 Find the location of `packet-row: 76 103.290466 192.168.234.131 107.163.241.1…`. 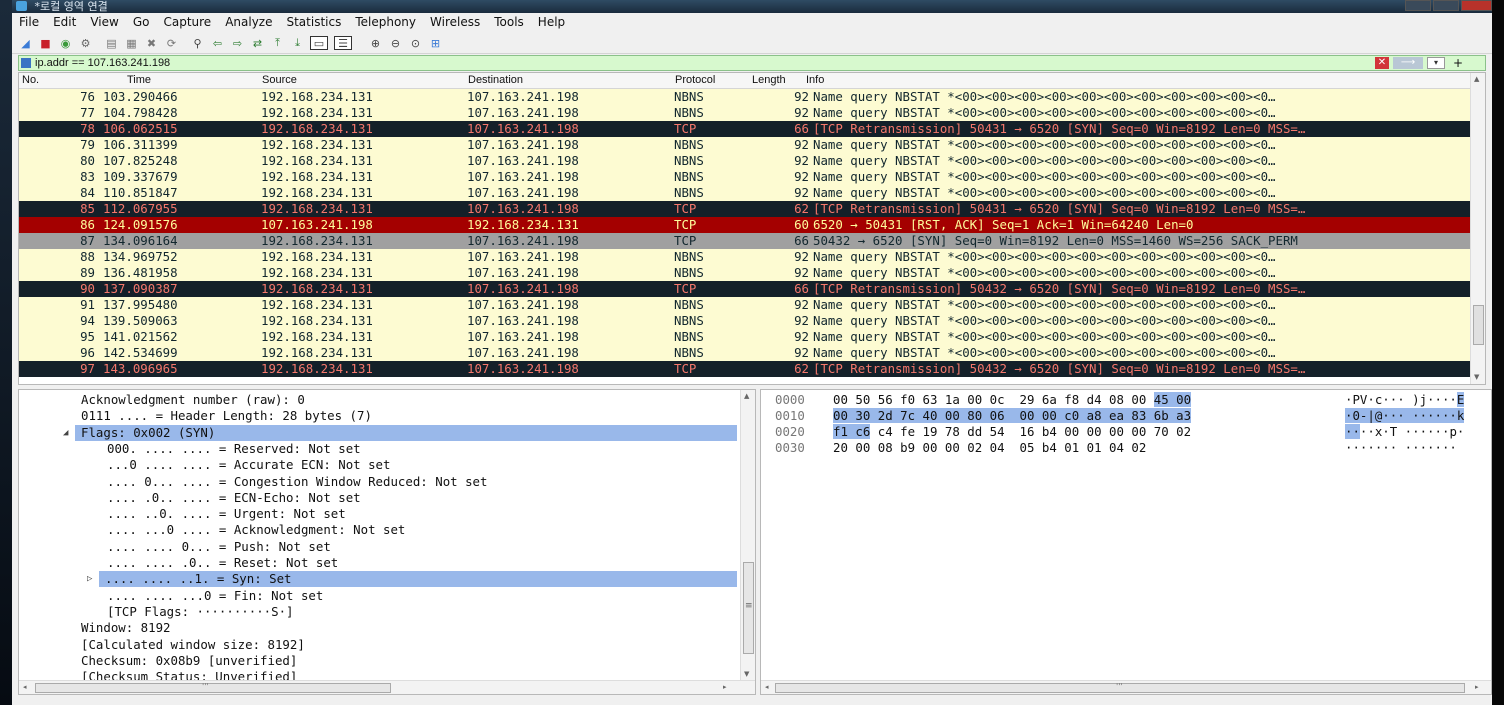

packet-row: 76 103.290466 192.168.234.131 107.163.241.1… is located at coordinates (745, 97).